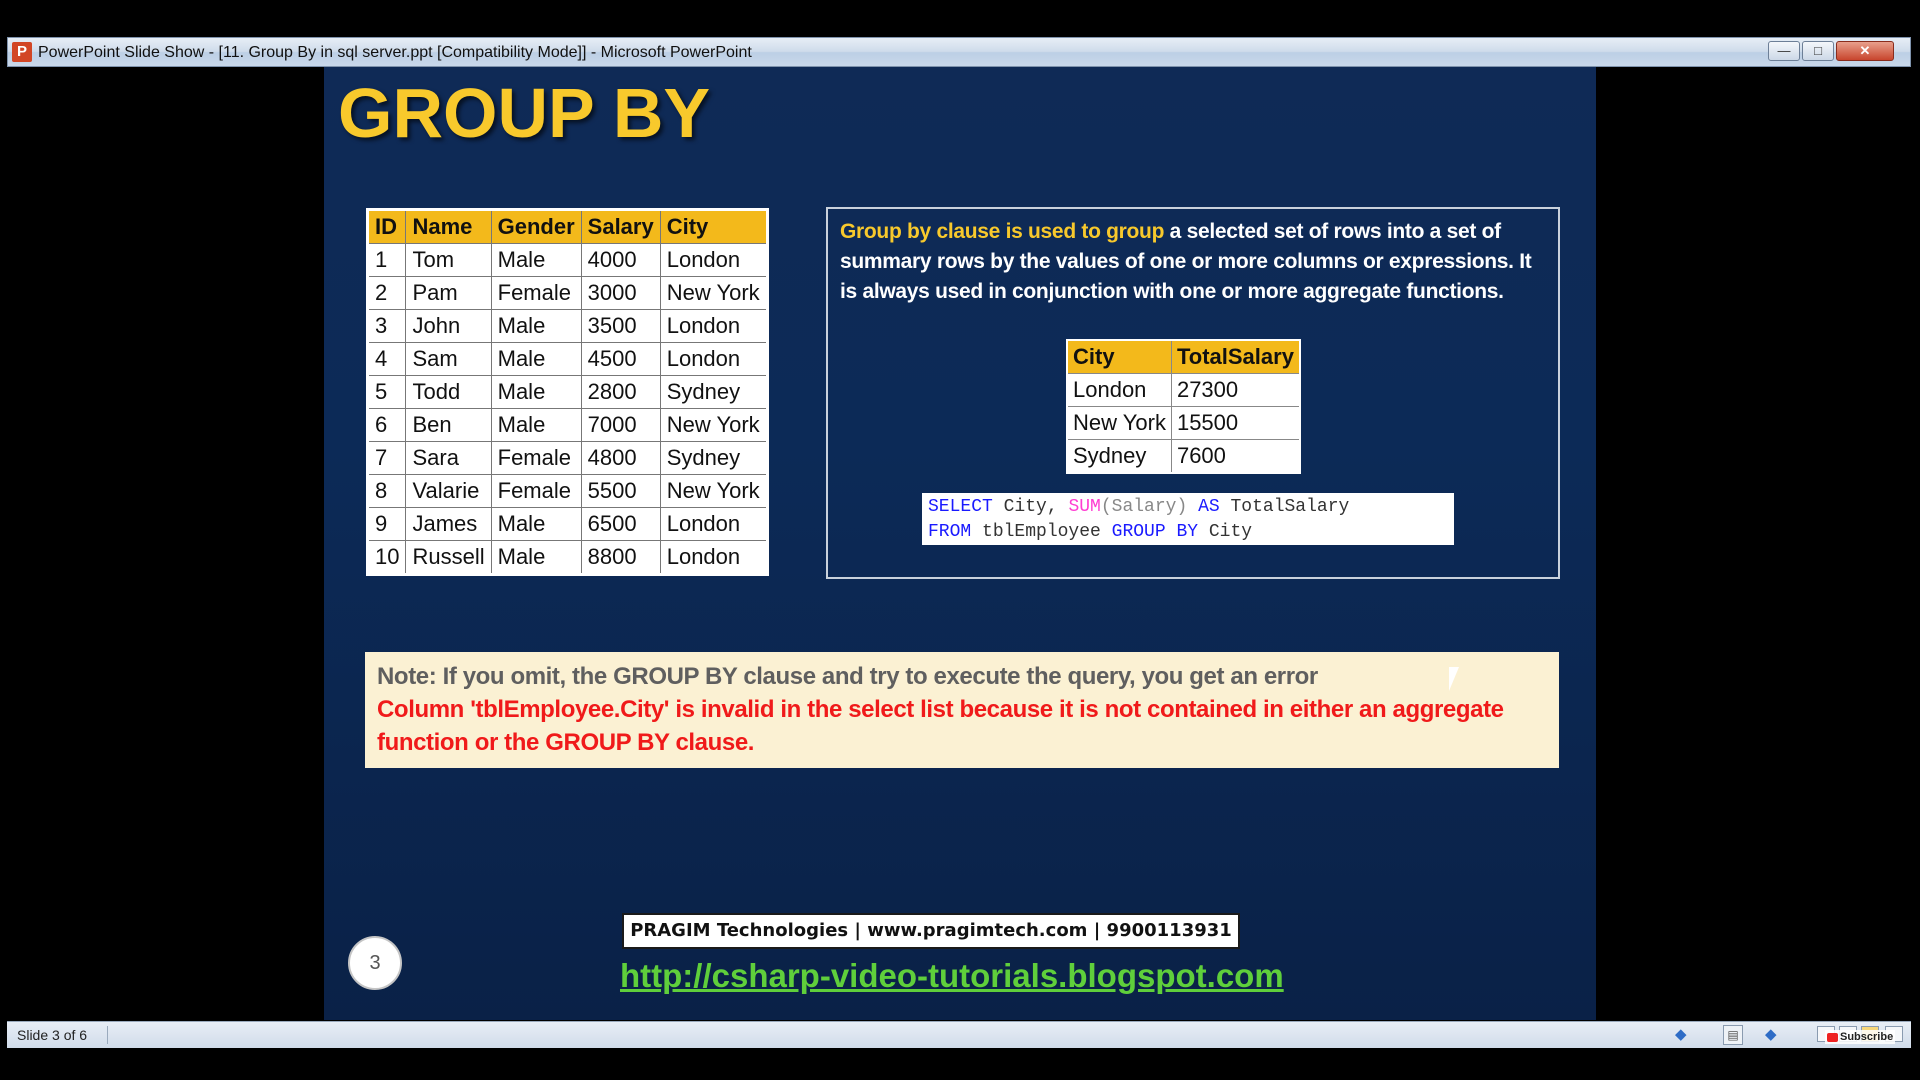 Image resolution: width=1920 pixels, height=1080 pixels. What do you see at coordinates (620, 293) in the screenshot?
I see `table-cell: 3000` at bounding box center [620, 293].